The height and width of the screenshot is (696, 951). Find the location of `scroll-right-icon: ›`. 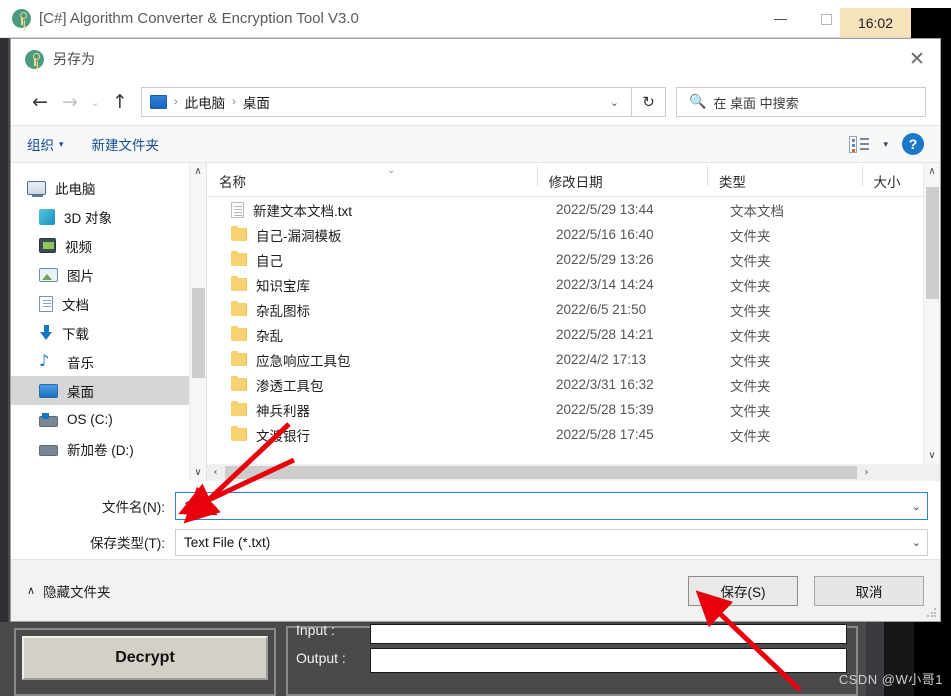

scroll-right-icon: › is located at coordinates (866, 472).